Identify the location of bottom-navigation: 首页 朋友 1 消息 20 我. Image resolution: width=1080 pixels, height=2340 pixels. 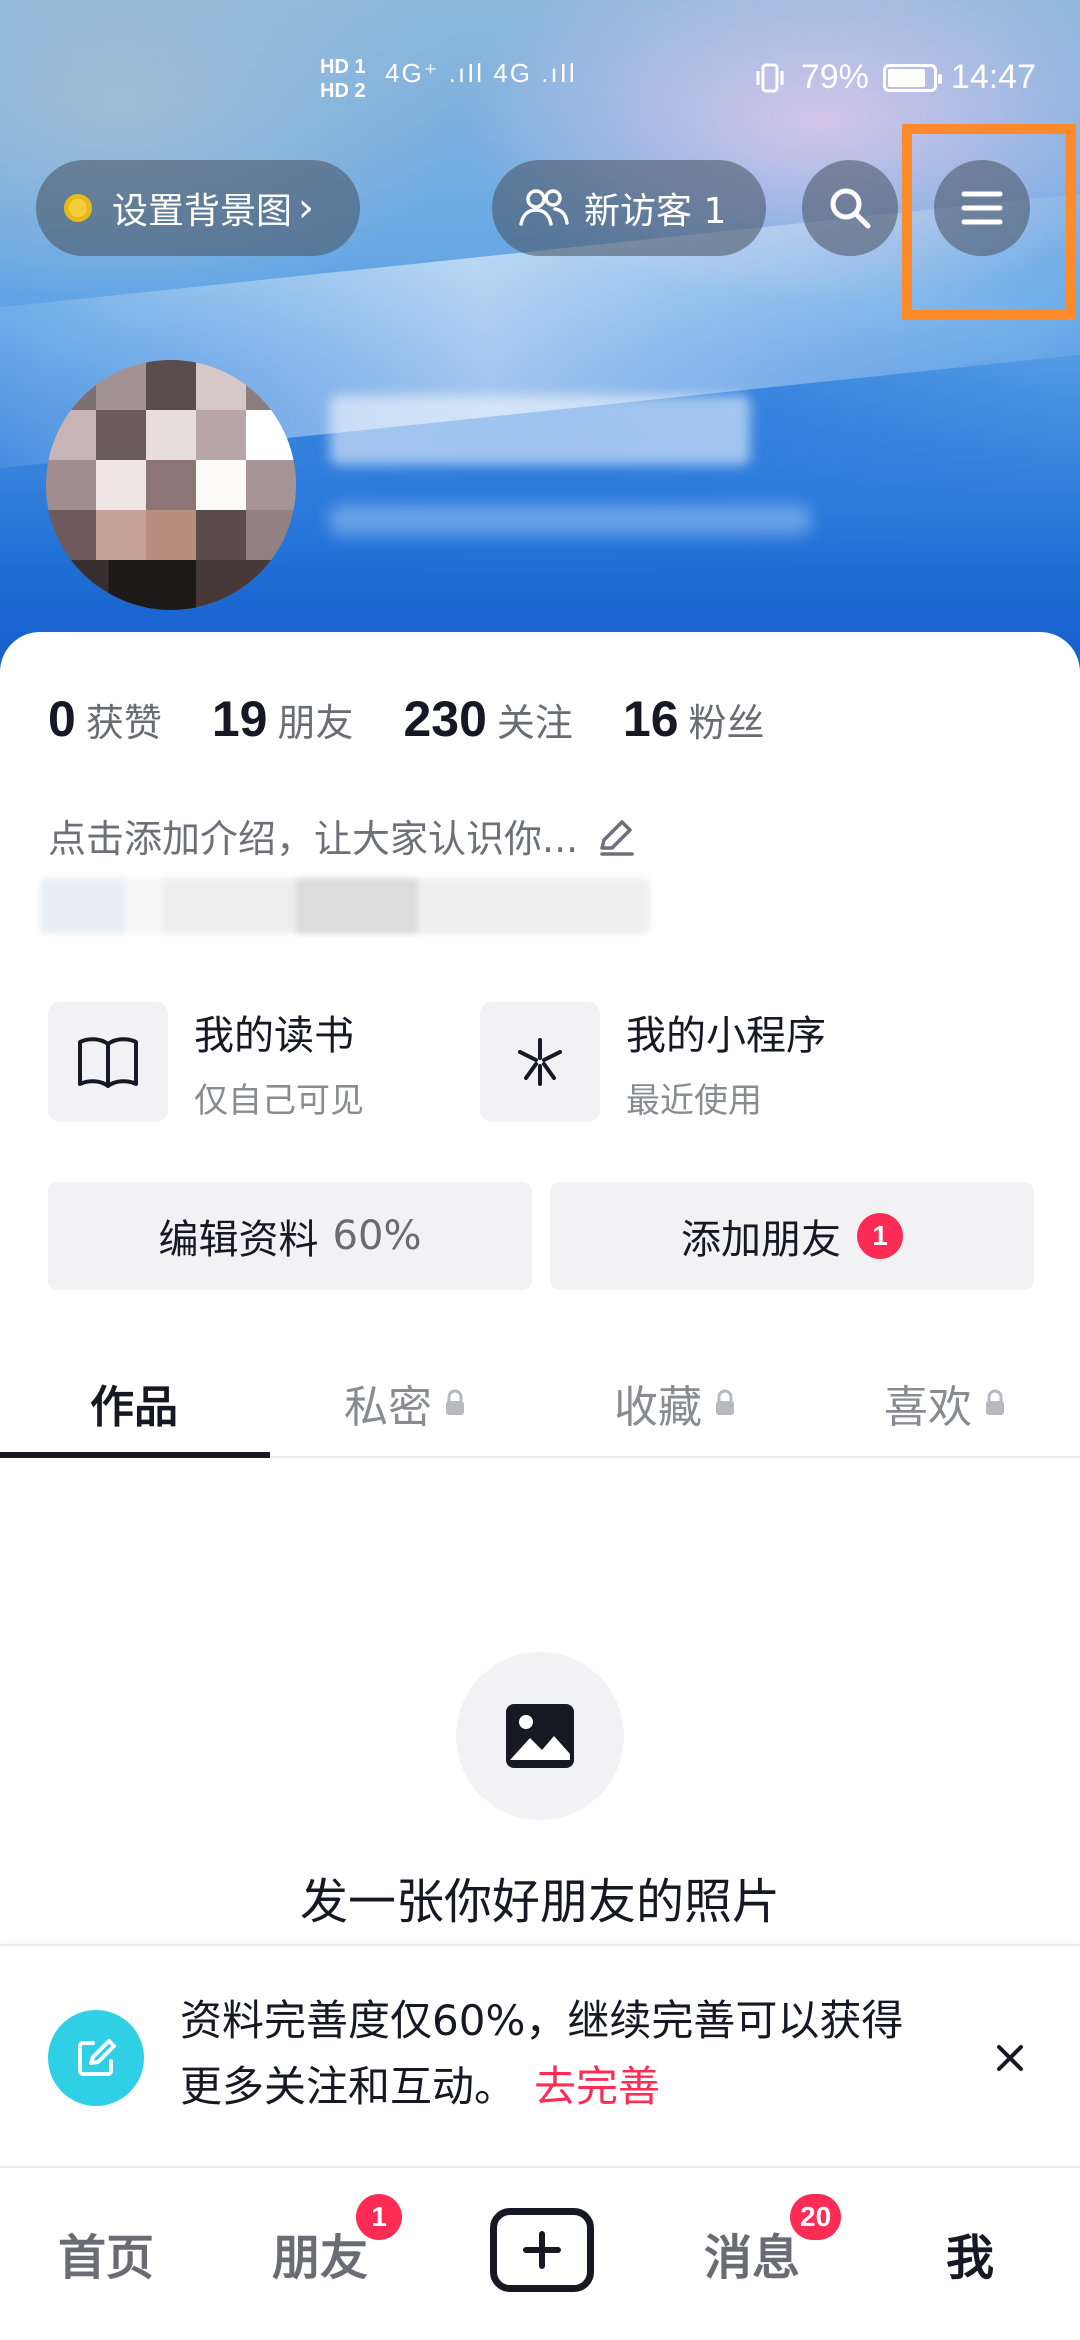
(540, 2253).